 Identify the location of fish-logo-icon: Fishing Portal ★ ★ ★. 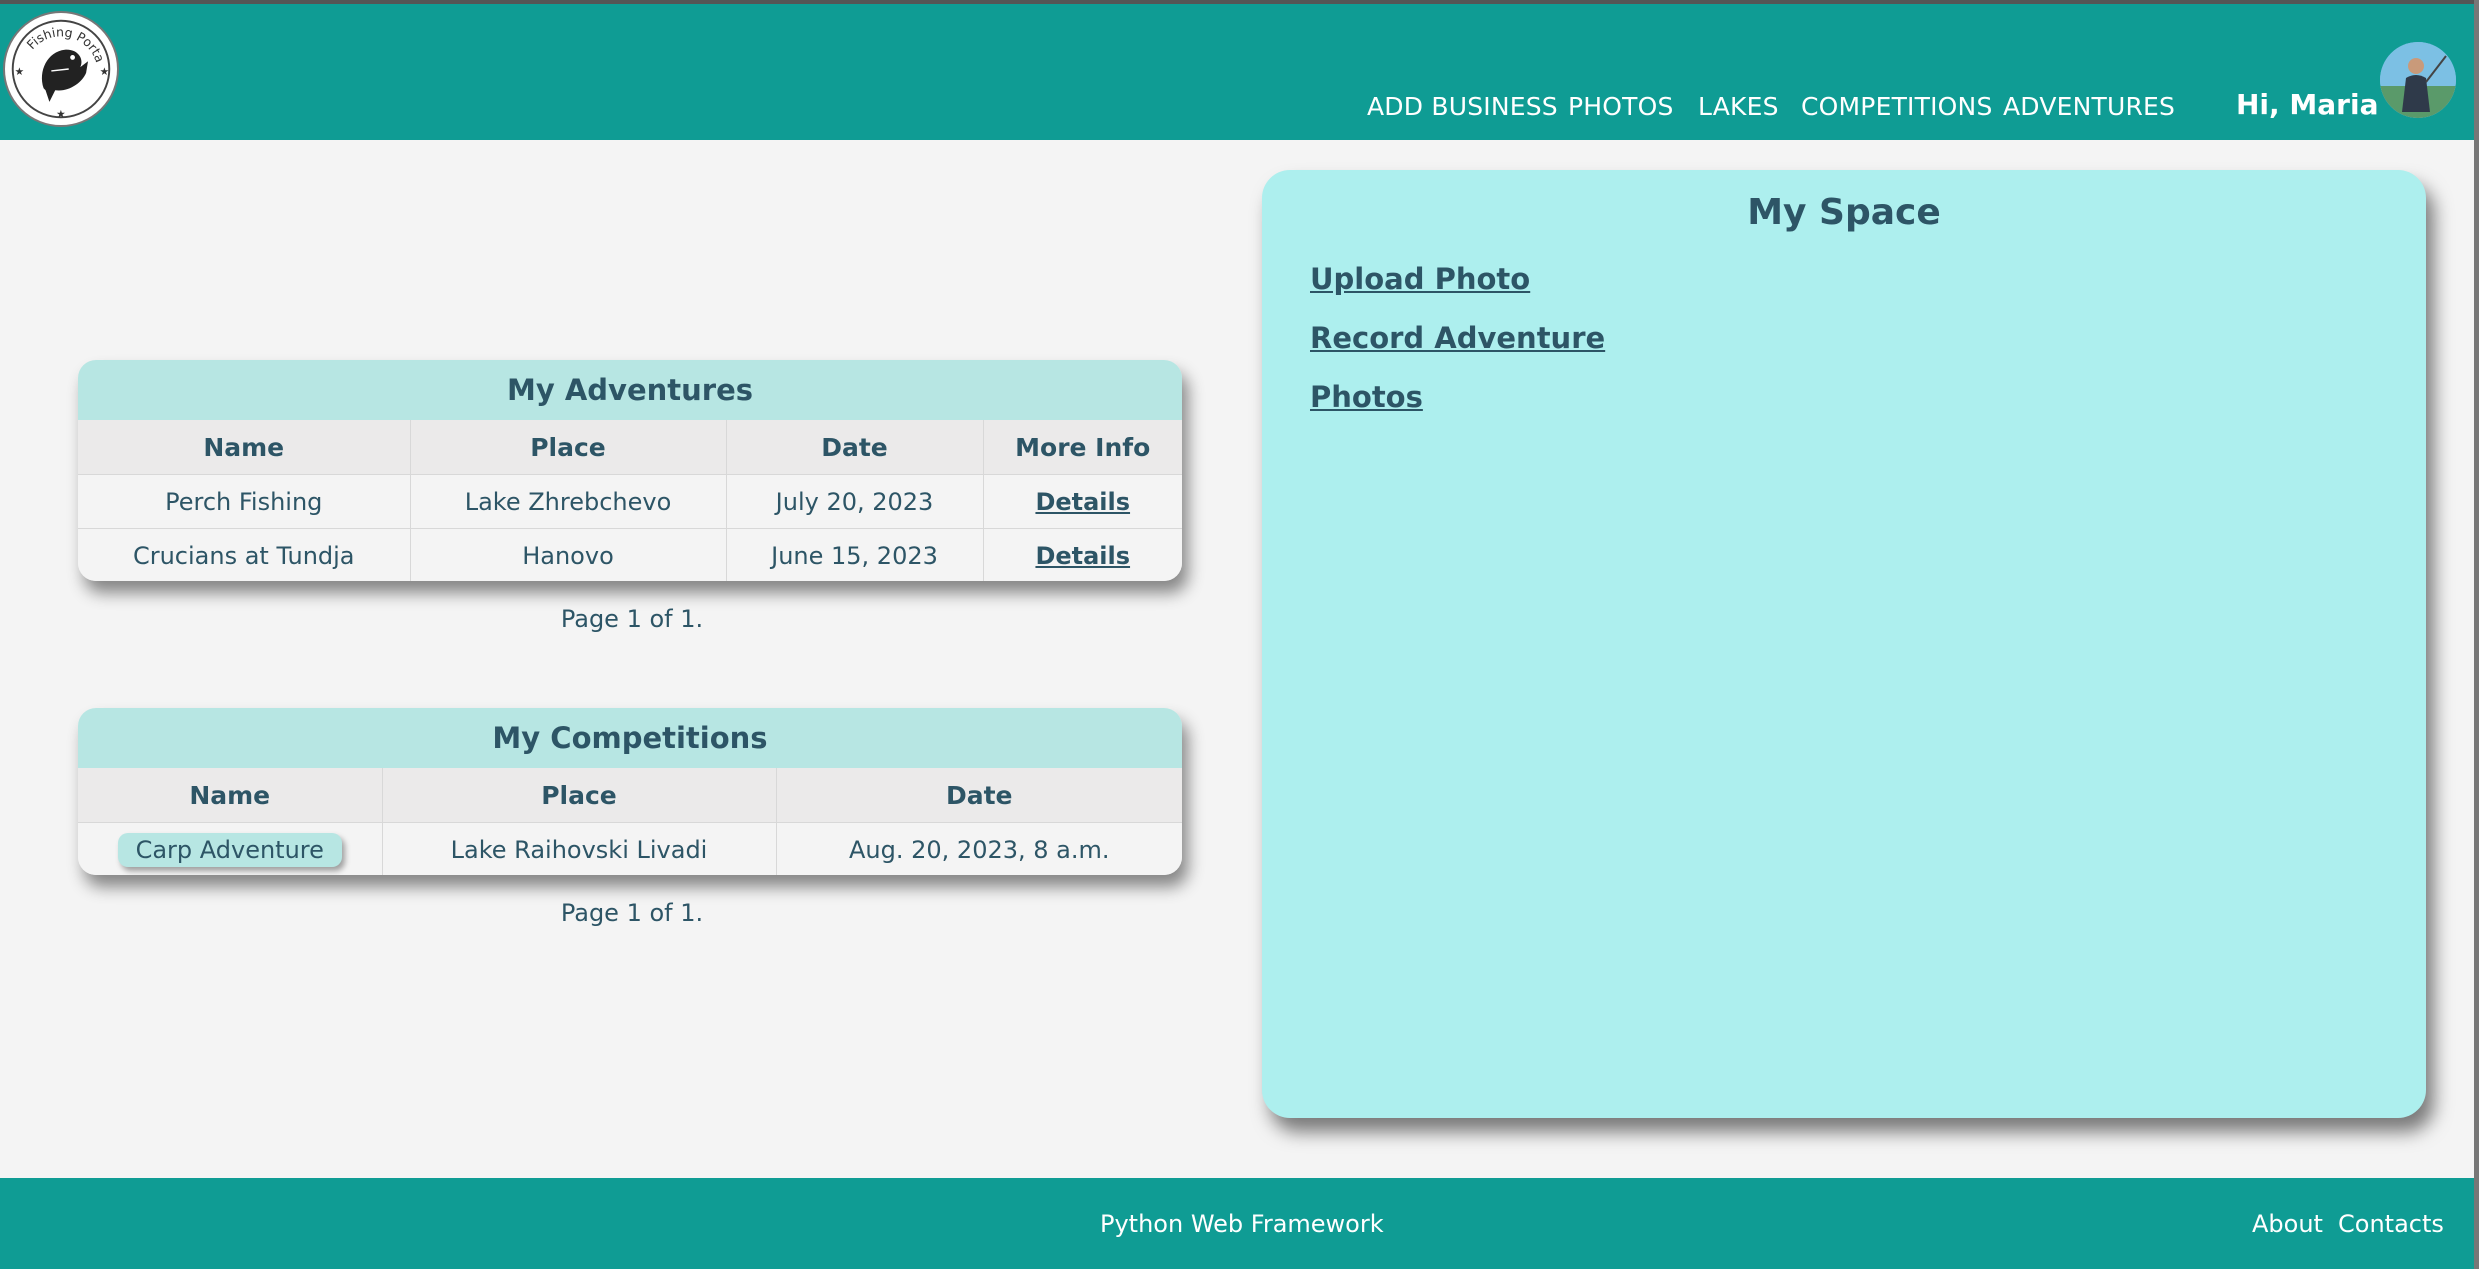
(57, 60).